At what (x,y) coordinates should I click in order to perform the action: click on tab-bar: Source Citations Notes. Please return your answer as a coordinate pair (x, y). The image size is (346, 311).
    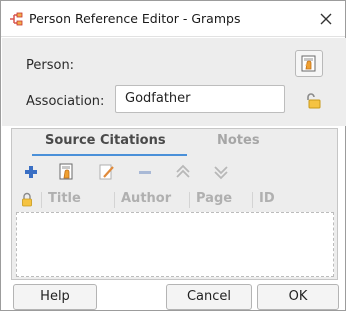
    Looking at the image, I should click on (174, 143).